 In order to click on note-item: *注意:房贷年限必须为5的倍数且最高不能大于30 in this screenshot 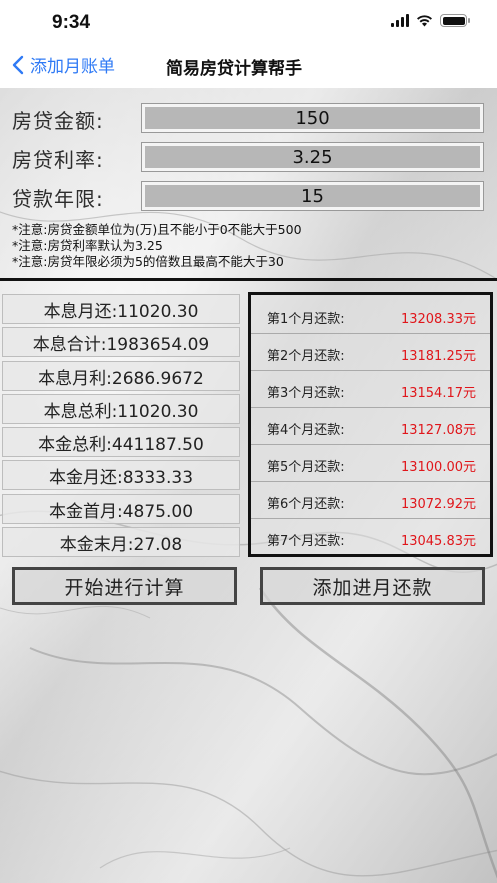, I will do `click(148, 261)`.